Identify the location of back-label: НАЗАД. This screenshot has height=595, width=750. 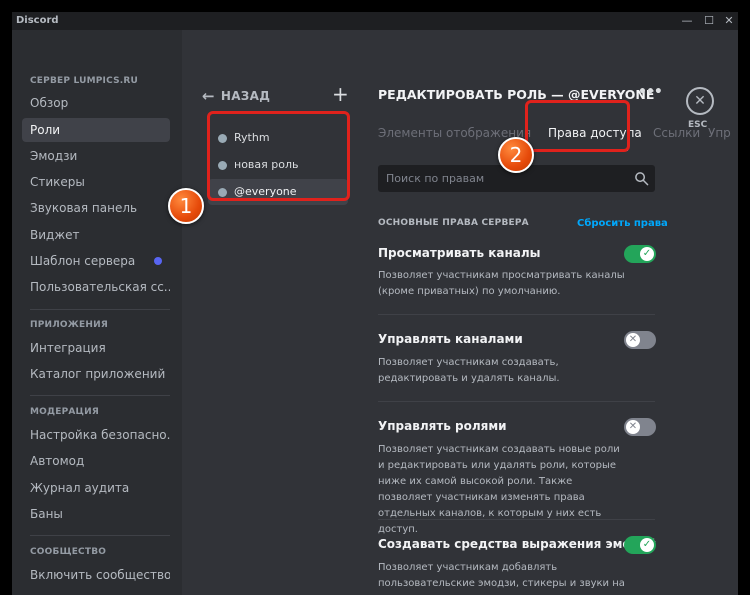
(245, 96).